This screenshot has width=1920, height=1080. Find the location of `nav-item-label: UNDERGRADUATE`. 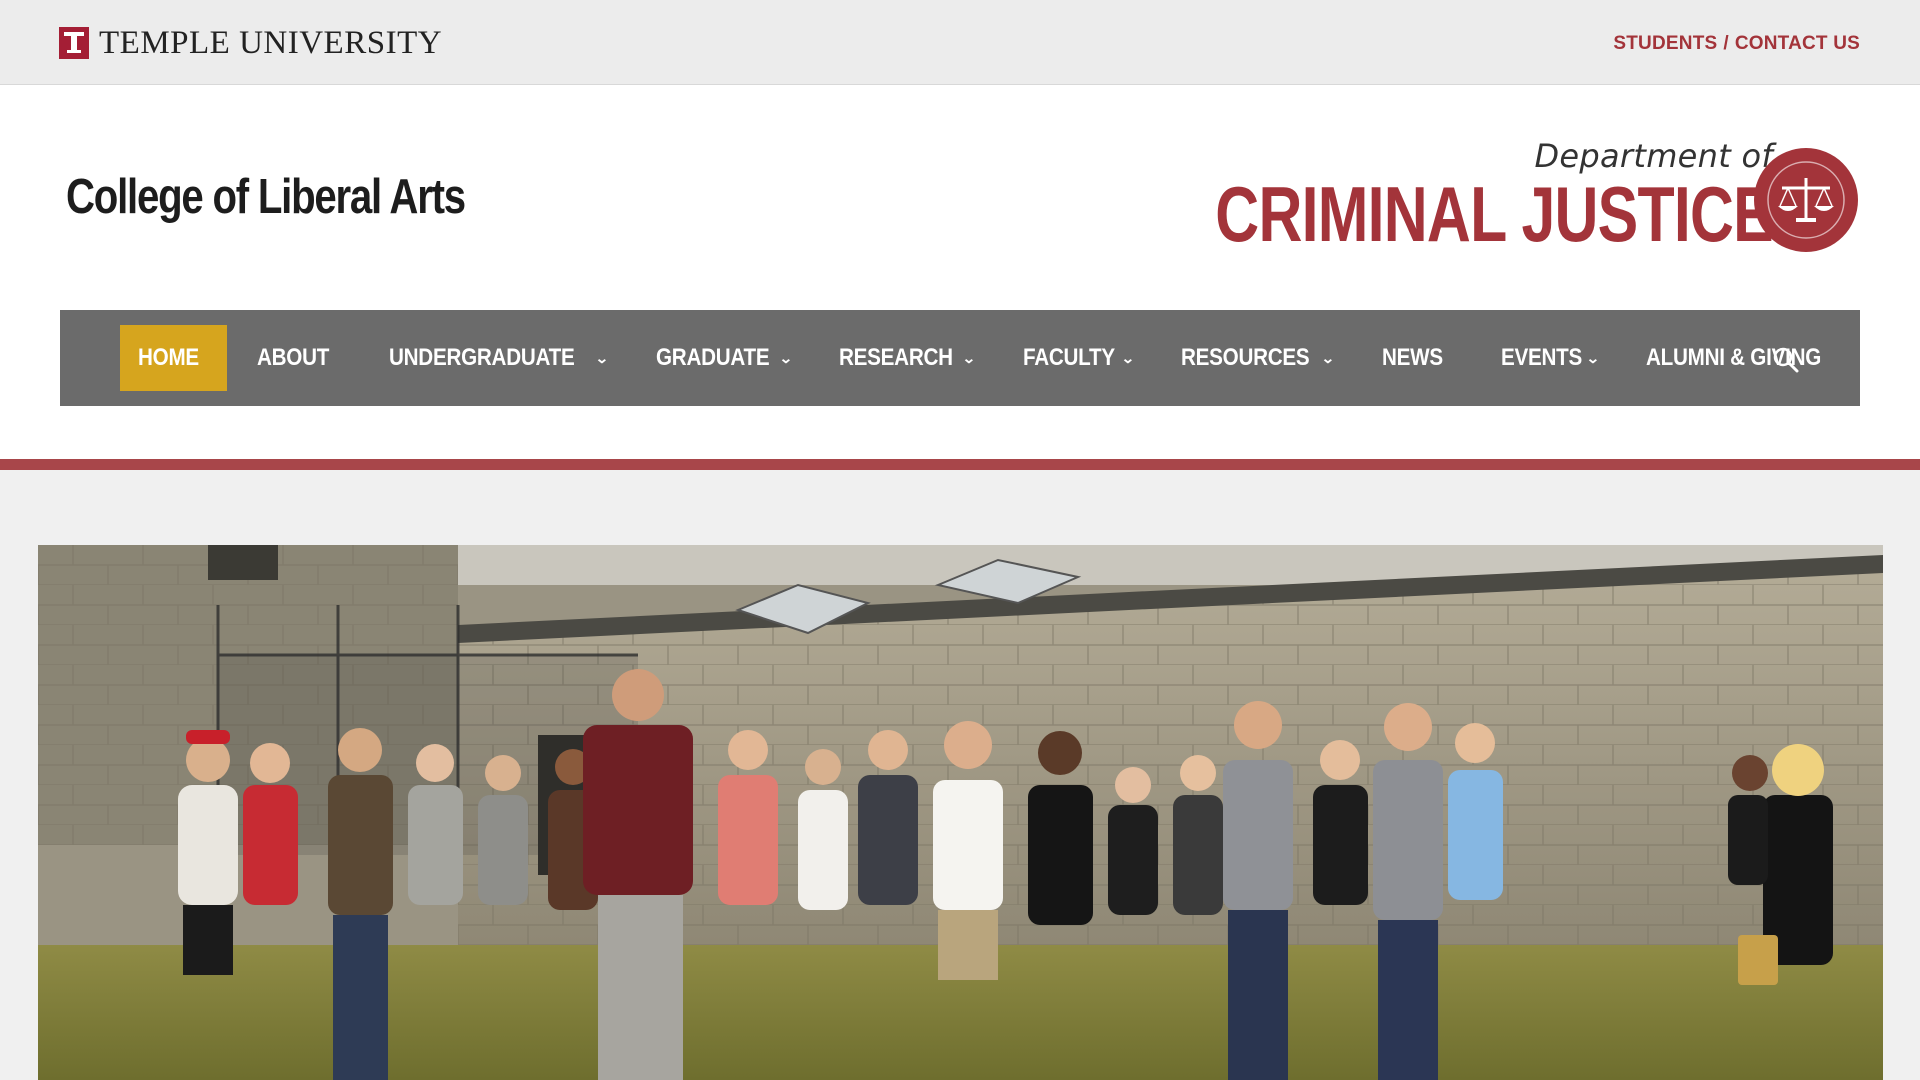

nav-item-label: UNDERGRADUATE is located at coordinates (481, 357).